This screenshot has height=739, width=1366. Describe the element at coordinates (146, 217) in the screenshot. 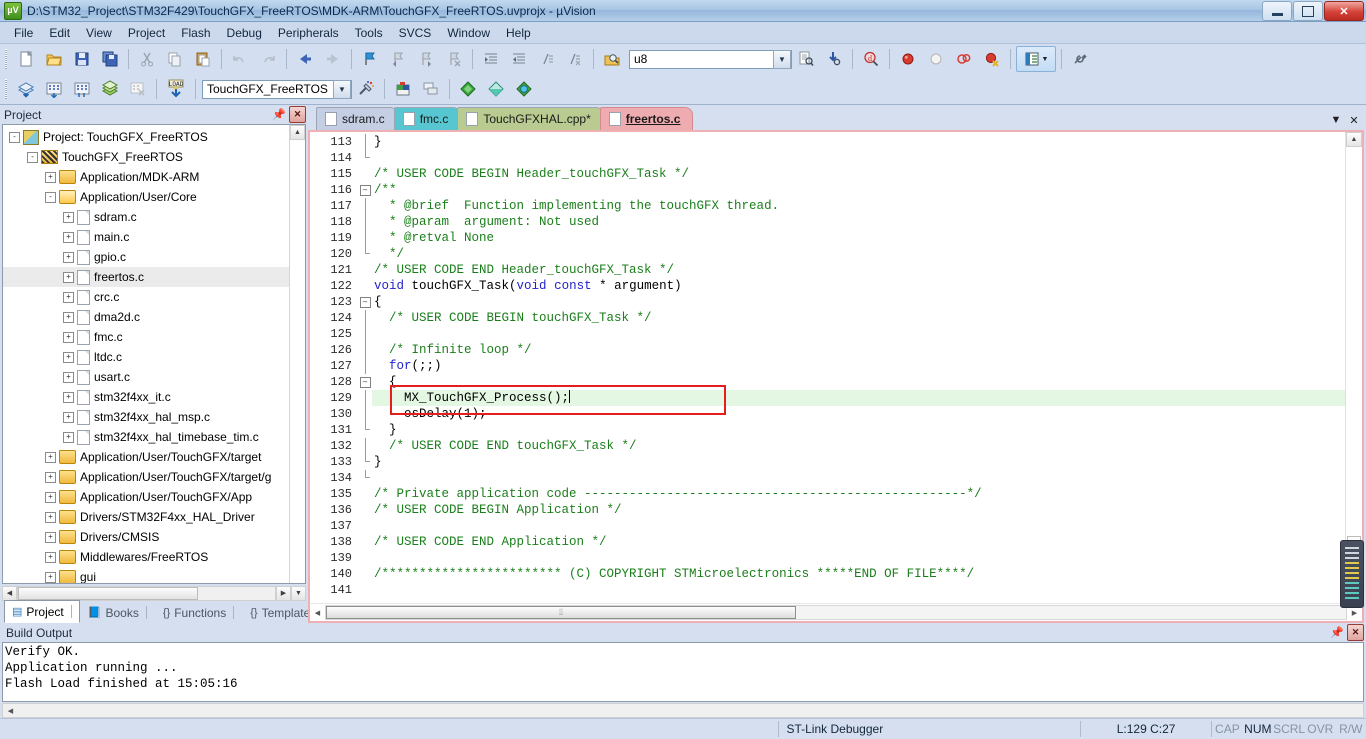

I see `tree-item: + sdram.c` at that location.